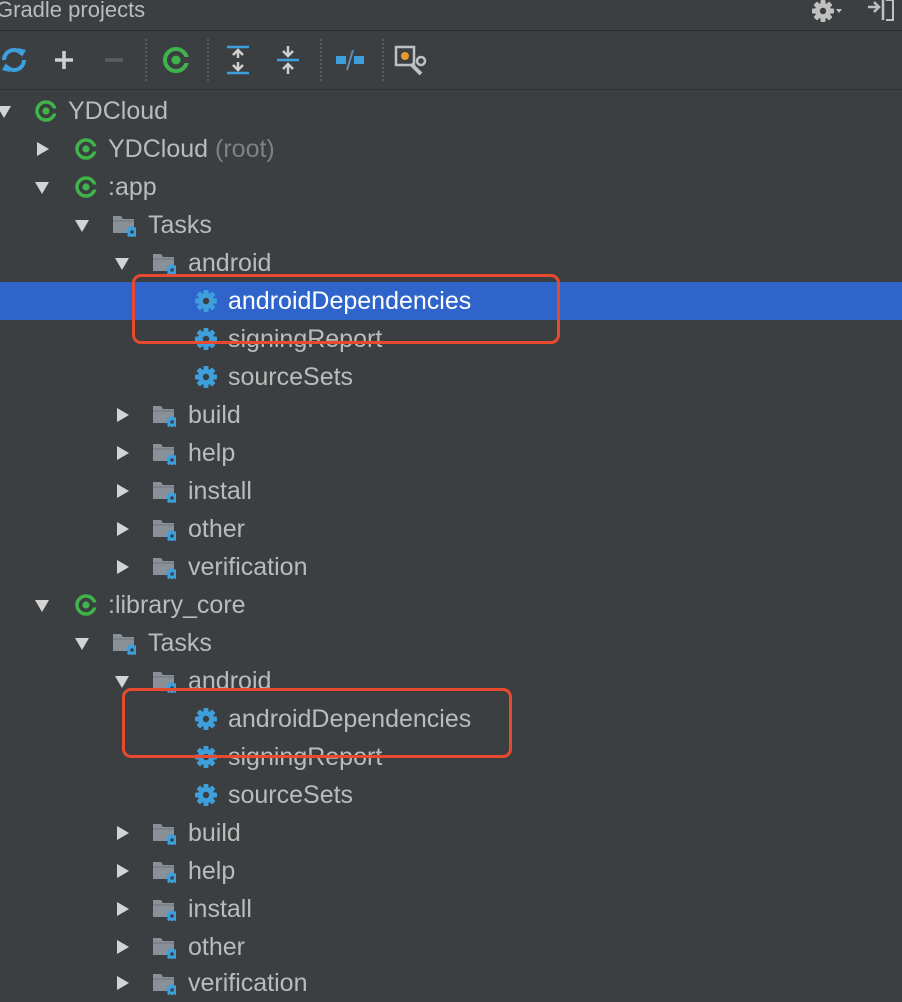 The width and height of the screenshot is (902, 1002). I want to click on panel-header: Gradle projects, so click(451, 15).